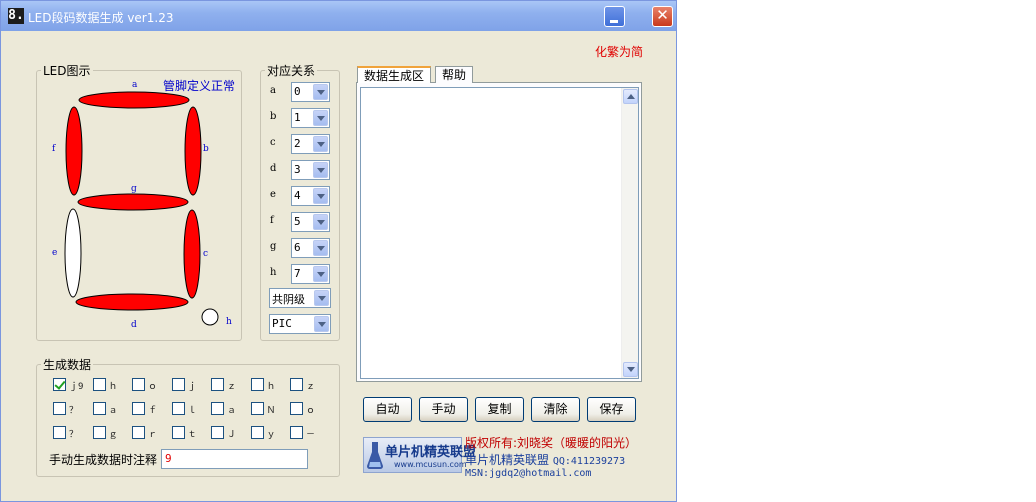  I want to click on segment-e, so click(73, 253).